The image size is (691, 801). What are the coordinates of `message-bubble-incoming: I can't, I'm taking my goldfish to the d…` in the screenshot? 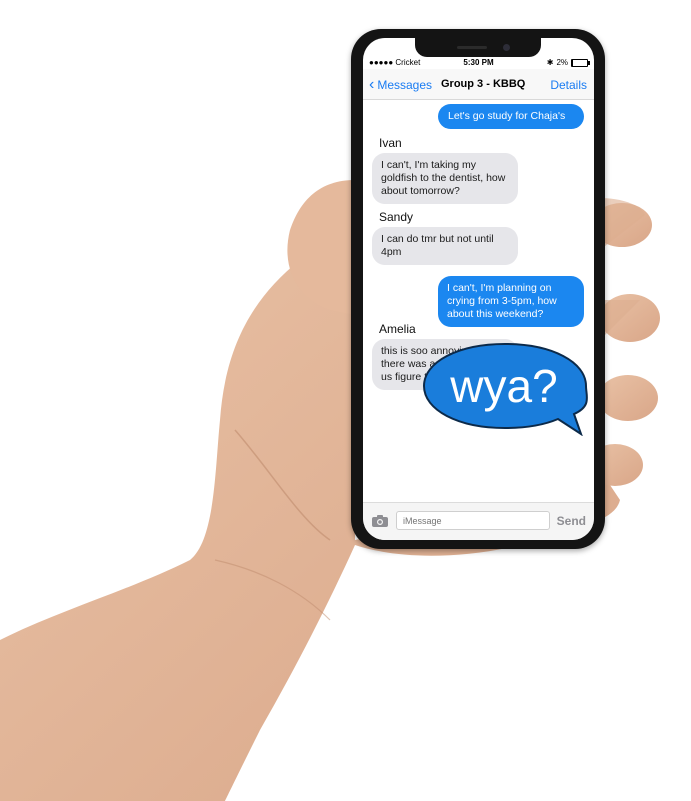 It's located at (445, 178).